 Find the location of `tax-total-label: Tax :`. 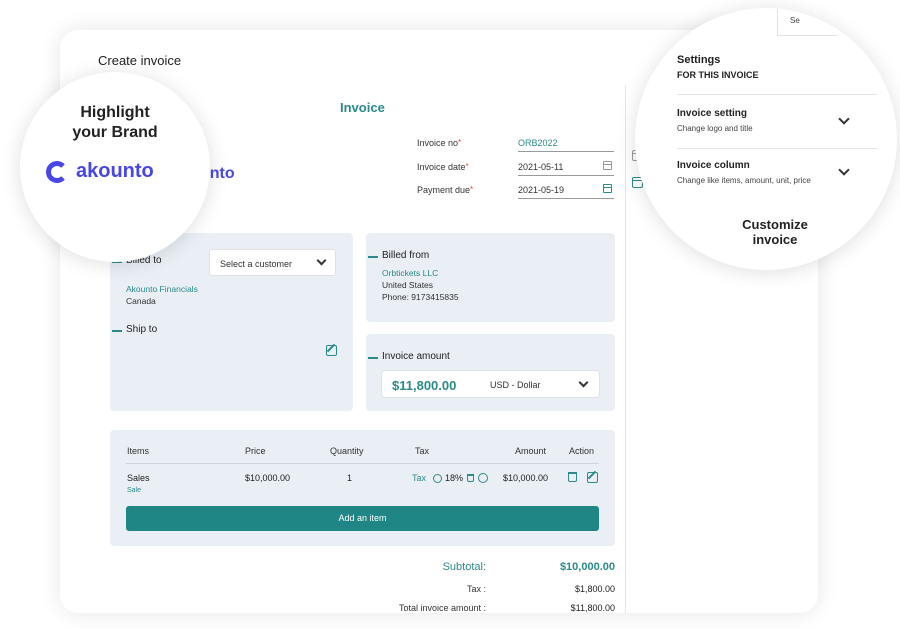

tax-total-label: Tax : is located at coordinates (476, 589).